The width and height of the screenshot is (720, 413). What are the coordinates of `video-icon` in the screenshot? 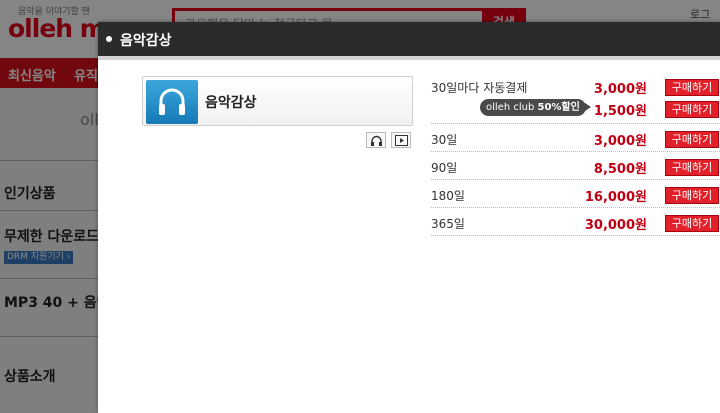 It's located at (401, 140).